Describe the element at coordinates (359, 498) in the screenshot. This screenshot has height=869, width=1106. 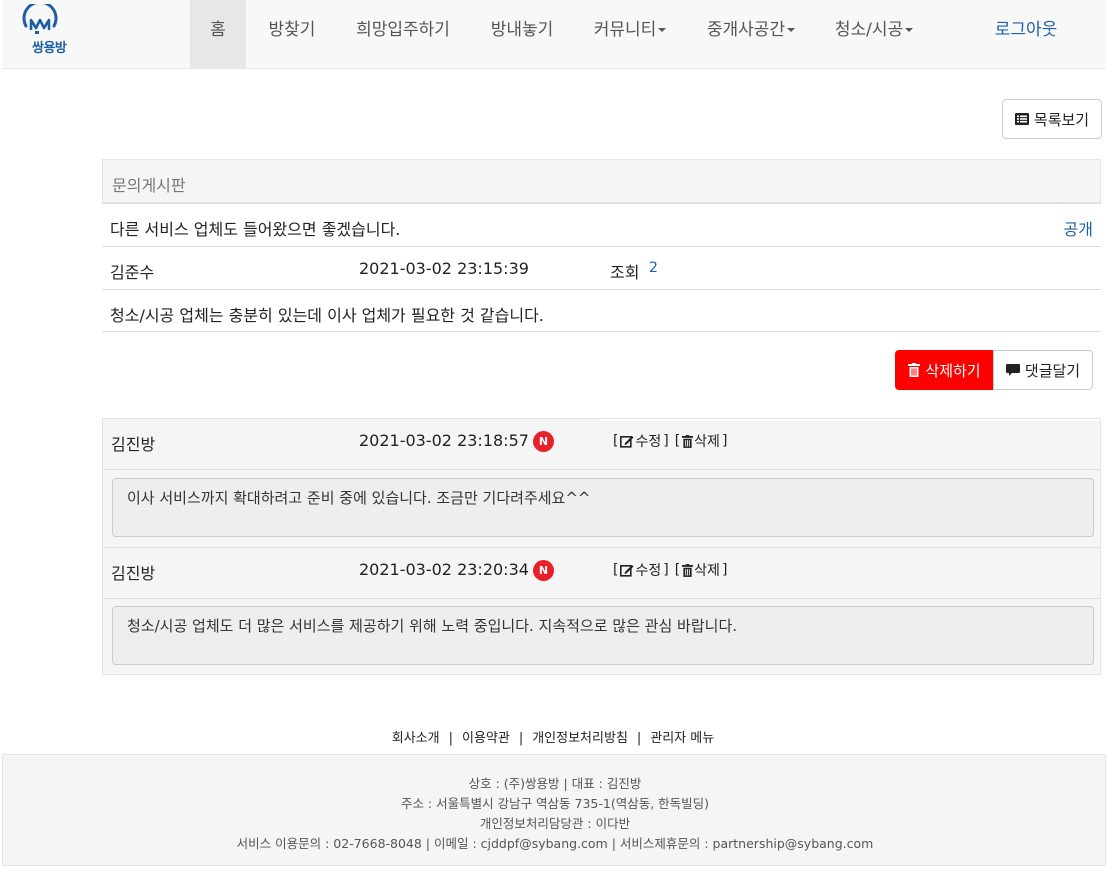
I see `comment-content: 이사 서비스까지 확대하려고 준비 중에 있습니다. 조금만 기다려주세요^^` at that location.